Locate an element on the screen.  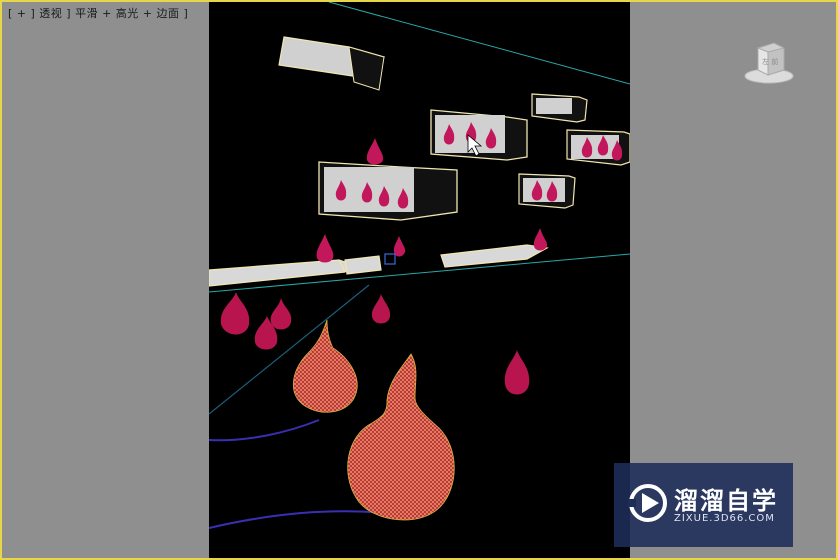
play-logo-icon is located at coordinates (648, 505).